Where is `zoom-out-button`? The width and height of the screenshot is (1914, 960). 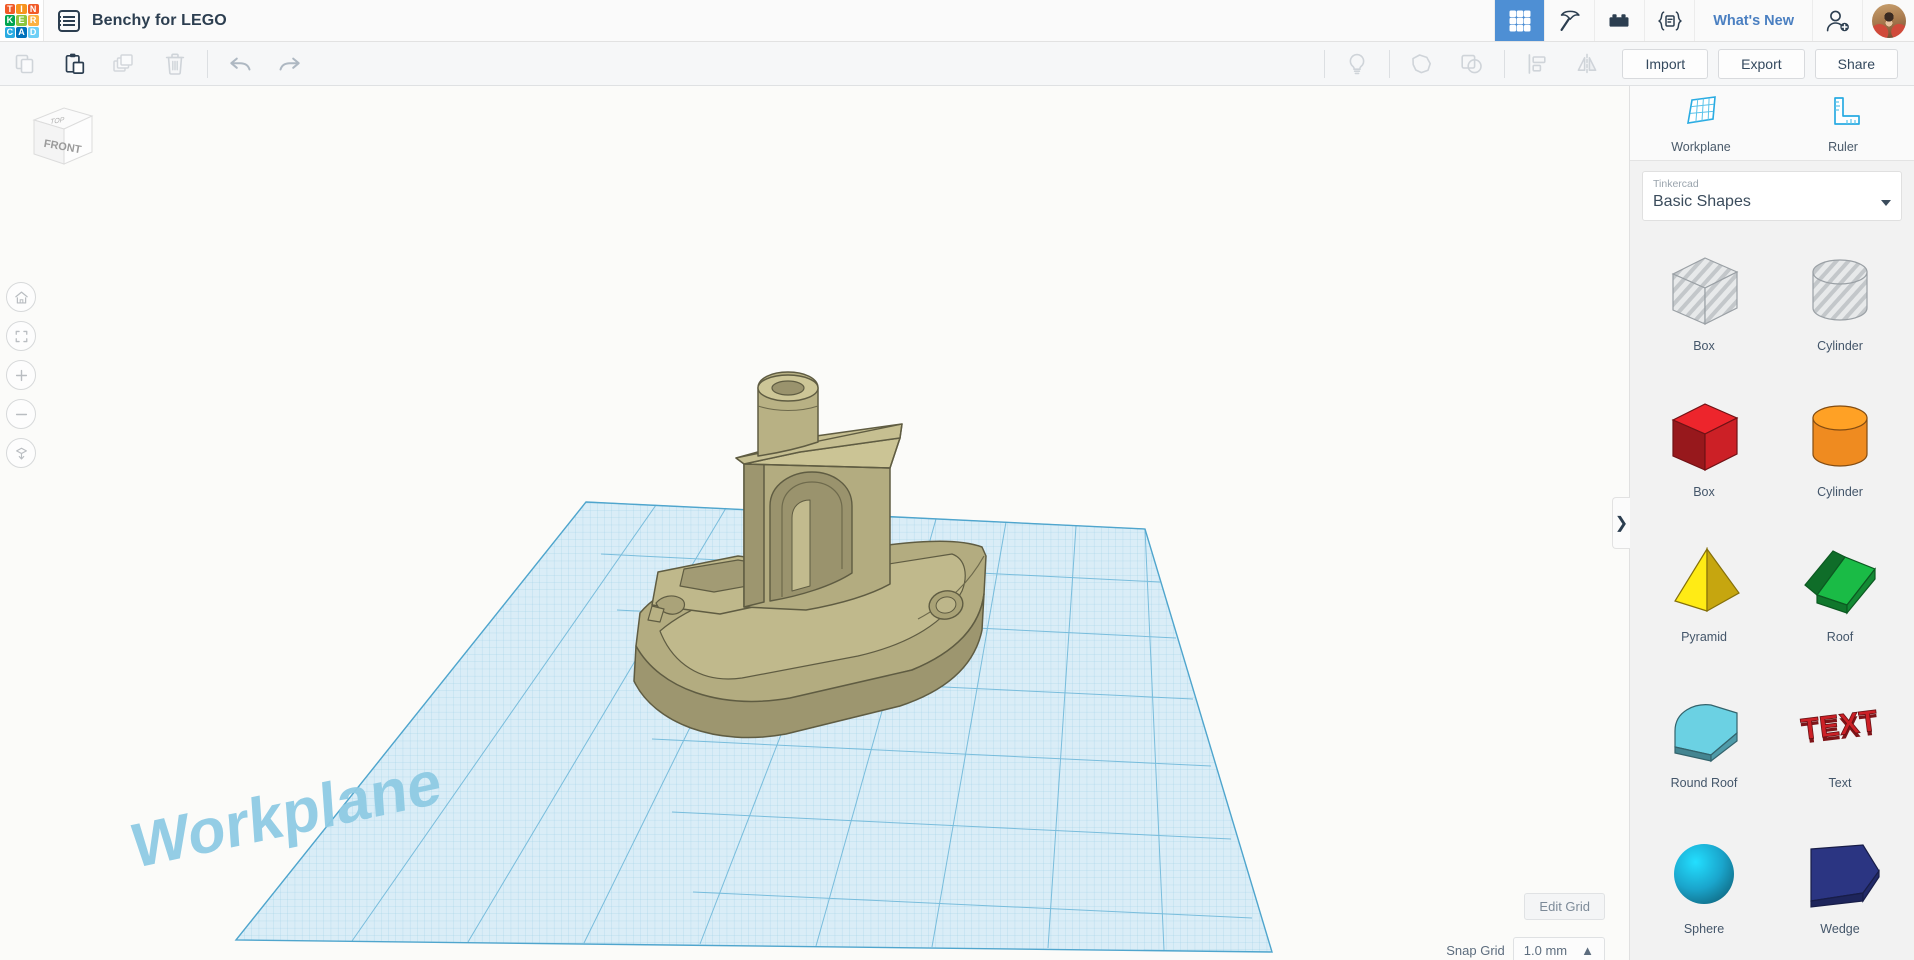
zoom-out-button is located at coordinates (21, 414).